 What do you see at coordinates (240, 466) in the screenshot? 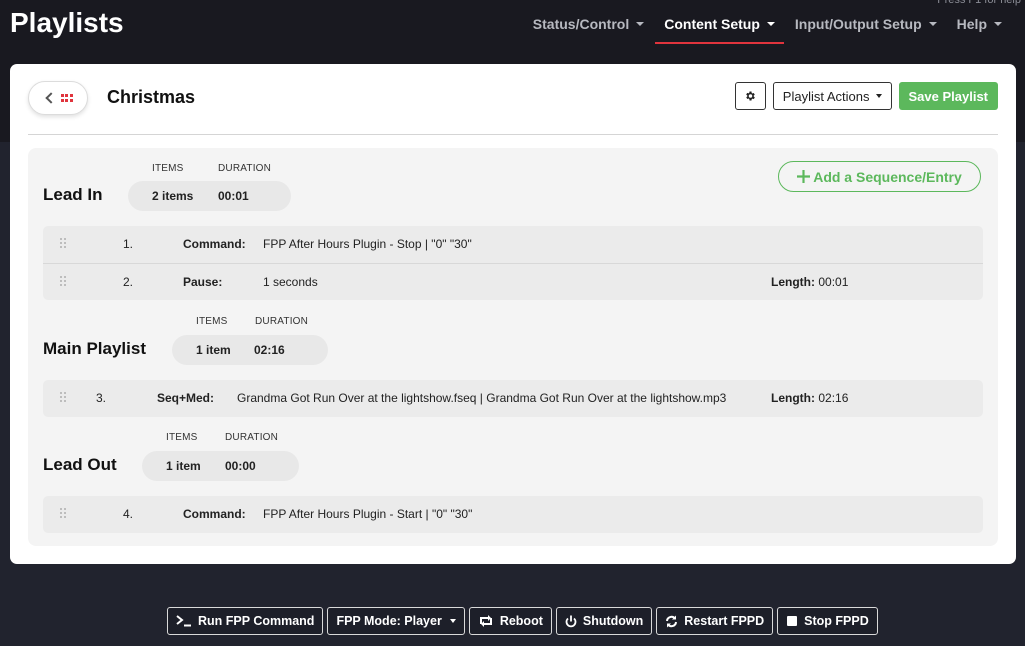
I see `duration-value: 00:00` at bounding box center [240, 466].